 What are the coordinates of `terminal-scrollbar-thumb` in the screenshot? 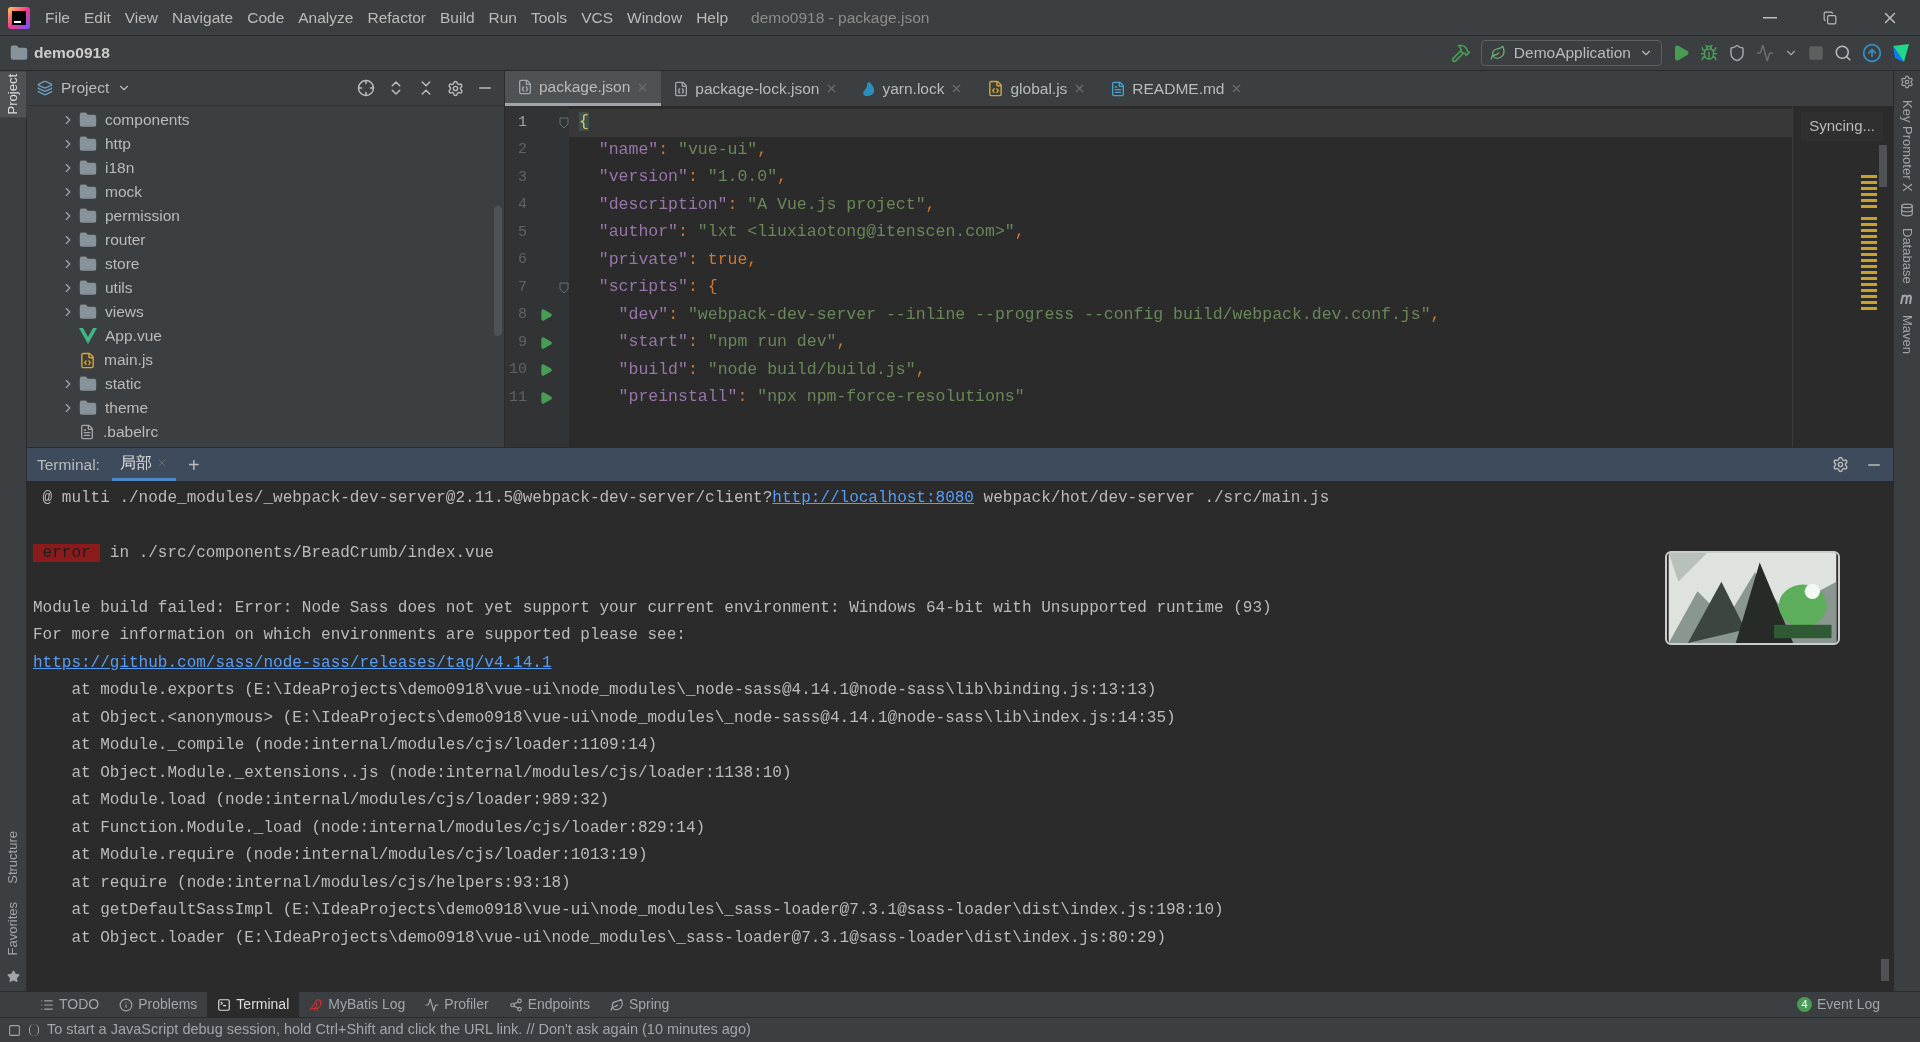 It's located at (1885, 970).